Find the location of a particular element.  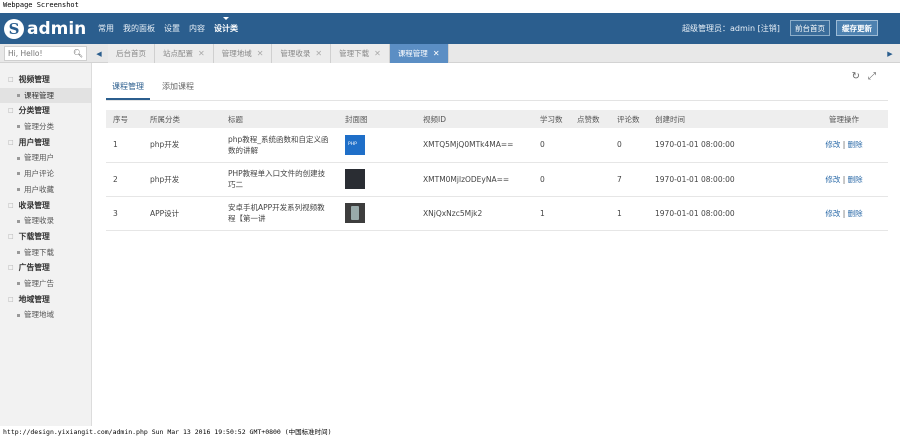

page-tab-label: 管理收录 is located at coordinates (295, 53).